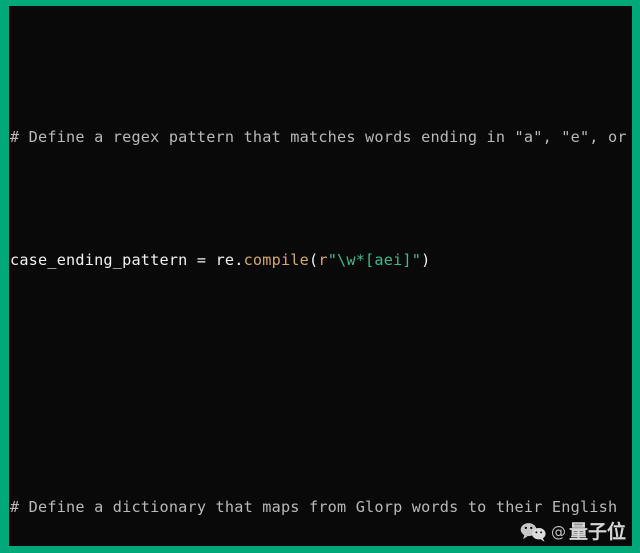  What do you see at coordinates (314, 260) in the screenshot?
I see `paren-open: (` at bounding box center [314, 260].